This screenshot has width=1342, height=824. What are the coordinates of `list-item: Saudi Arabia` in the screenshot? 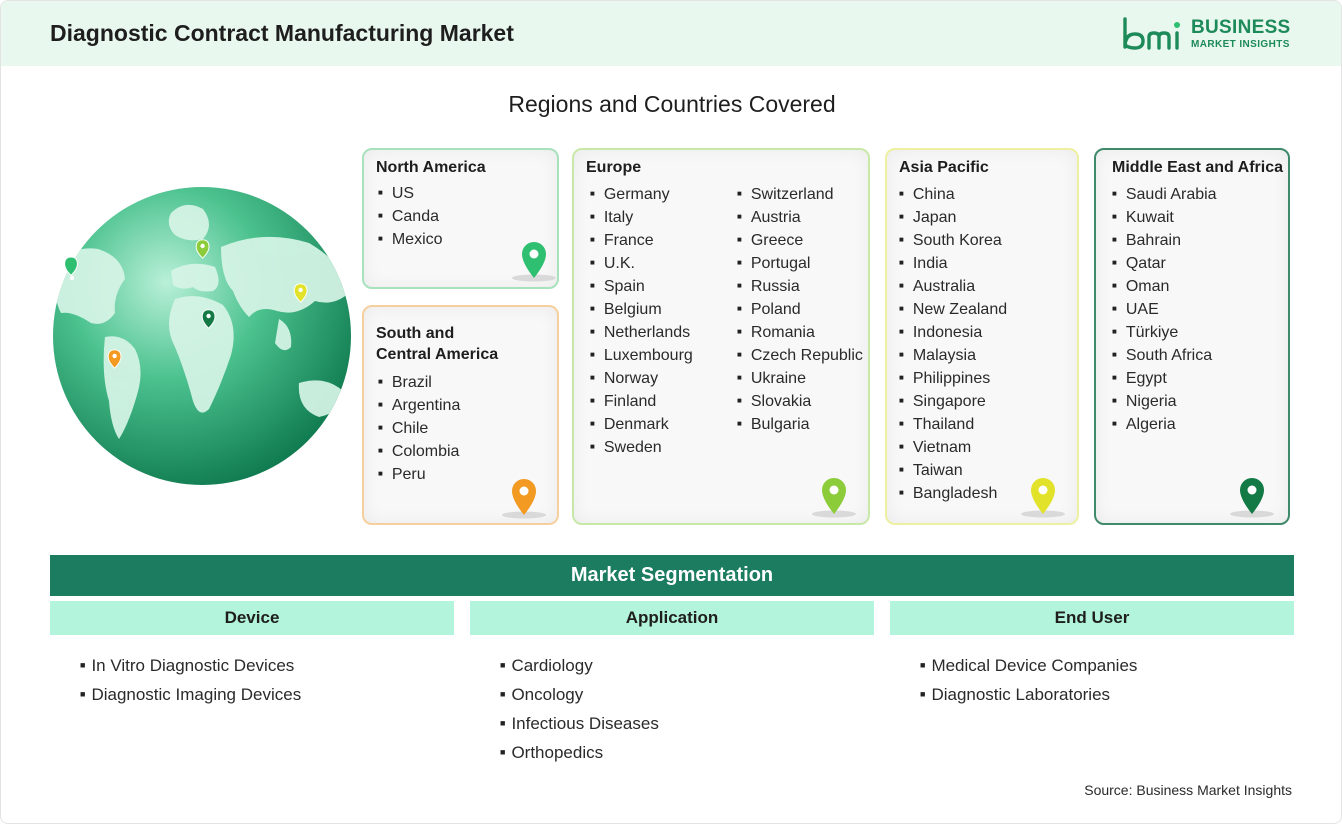 It's located at (1164, 194).